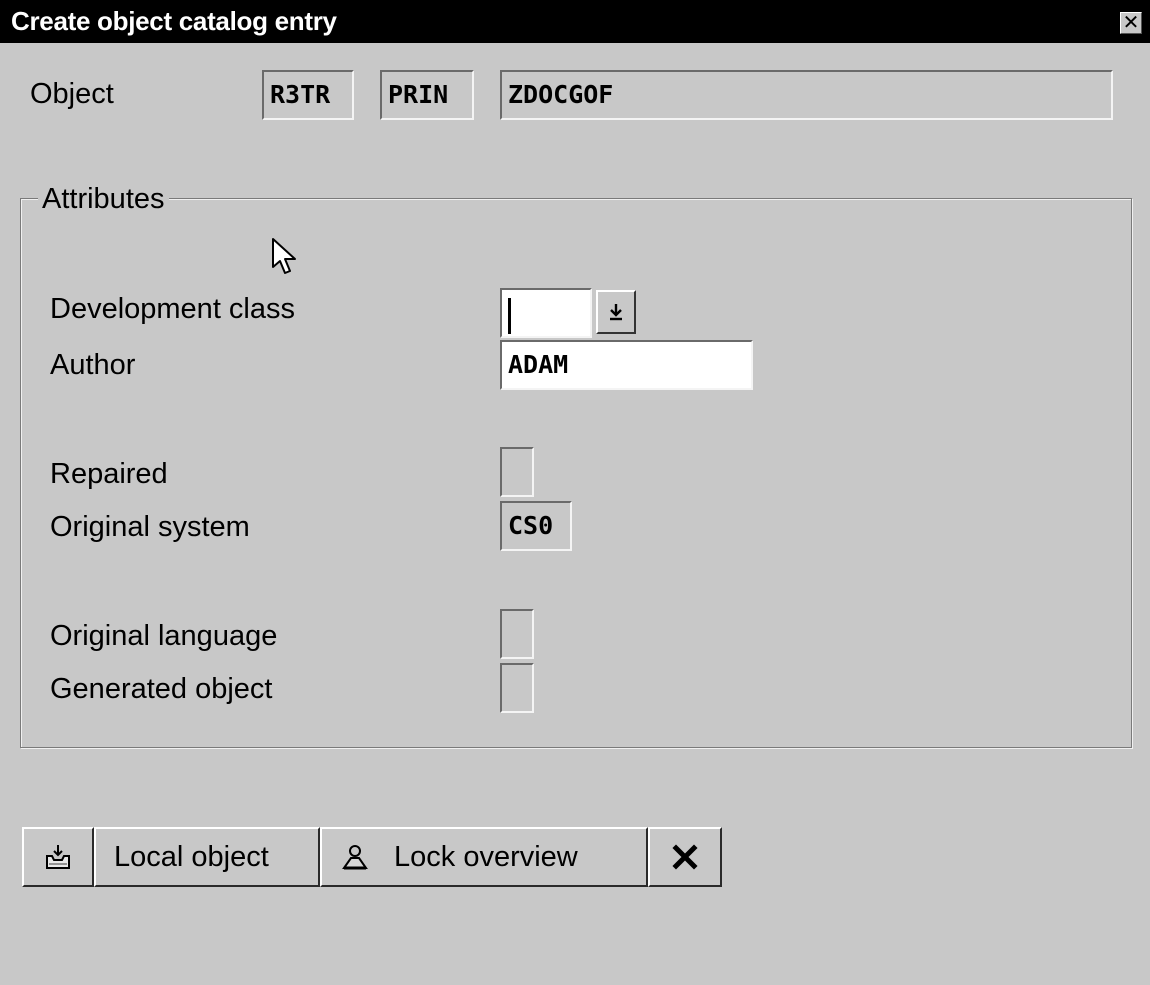 This screenshot has height=985, width=1150. Describe the element at coordinates (509, 316) in the screenshot. I see `text-caret` at that location.